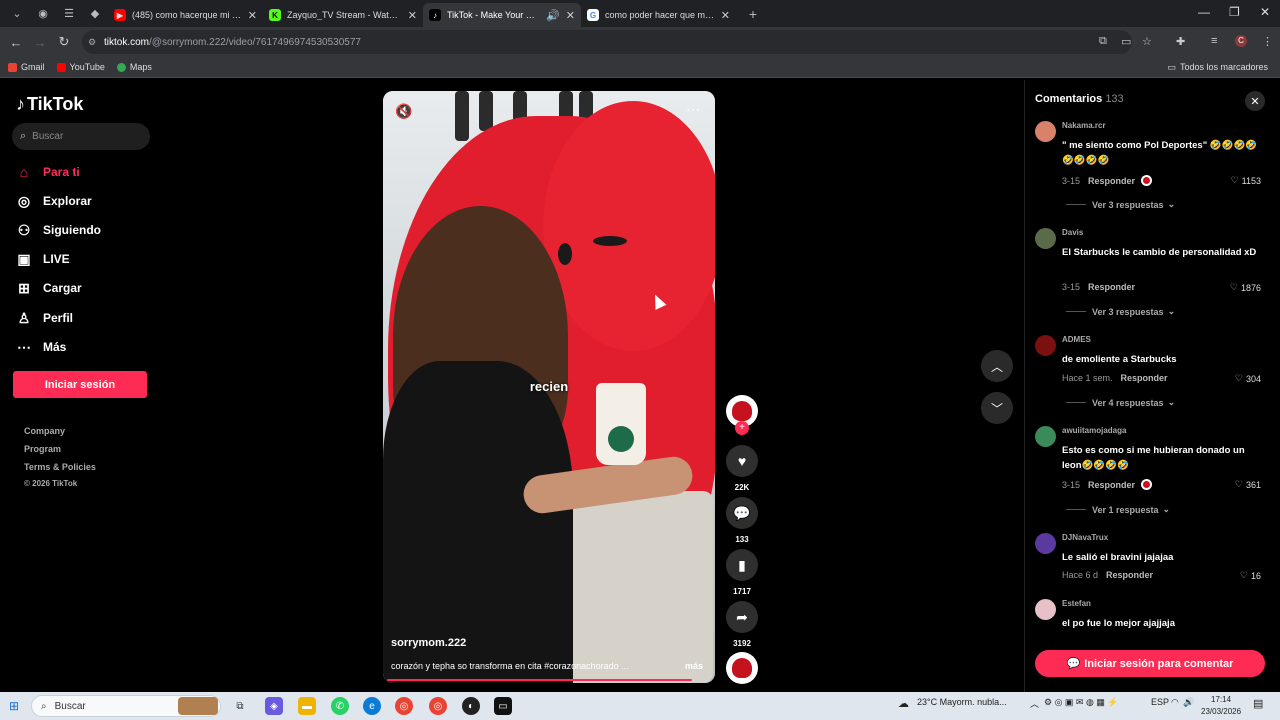 The image size is (1280, 720). Describe the element at coordinates (14, 706) in the screenshot. I see `windows-start-icon: ⊞` at that location.